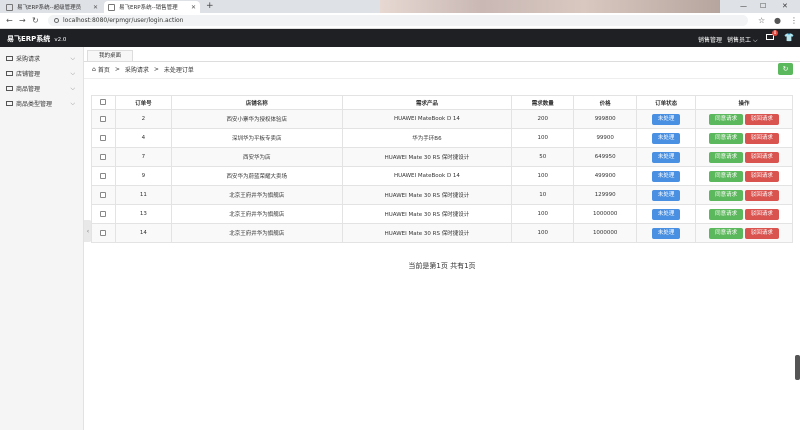 This screenshot has height=430, width=800. I want to click on browser-tab-title: 易飞ERP系统--销售管理, so click(148, 8).